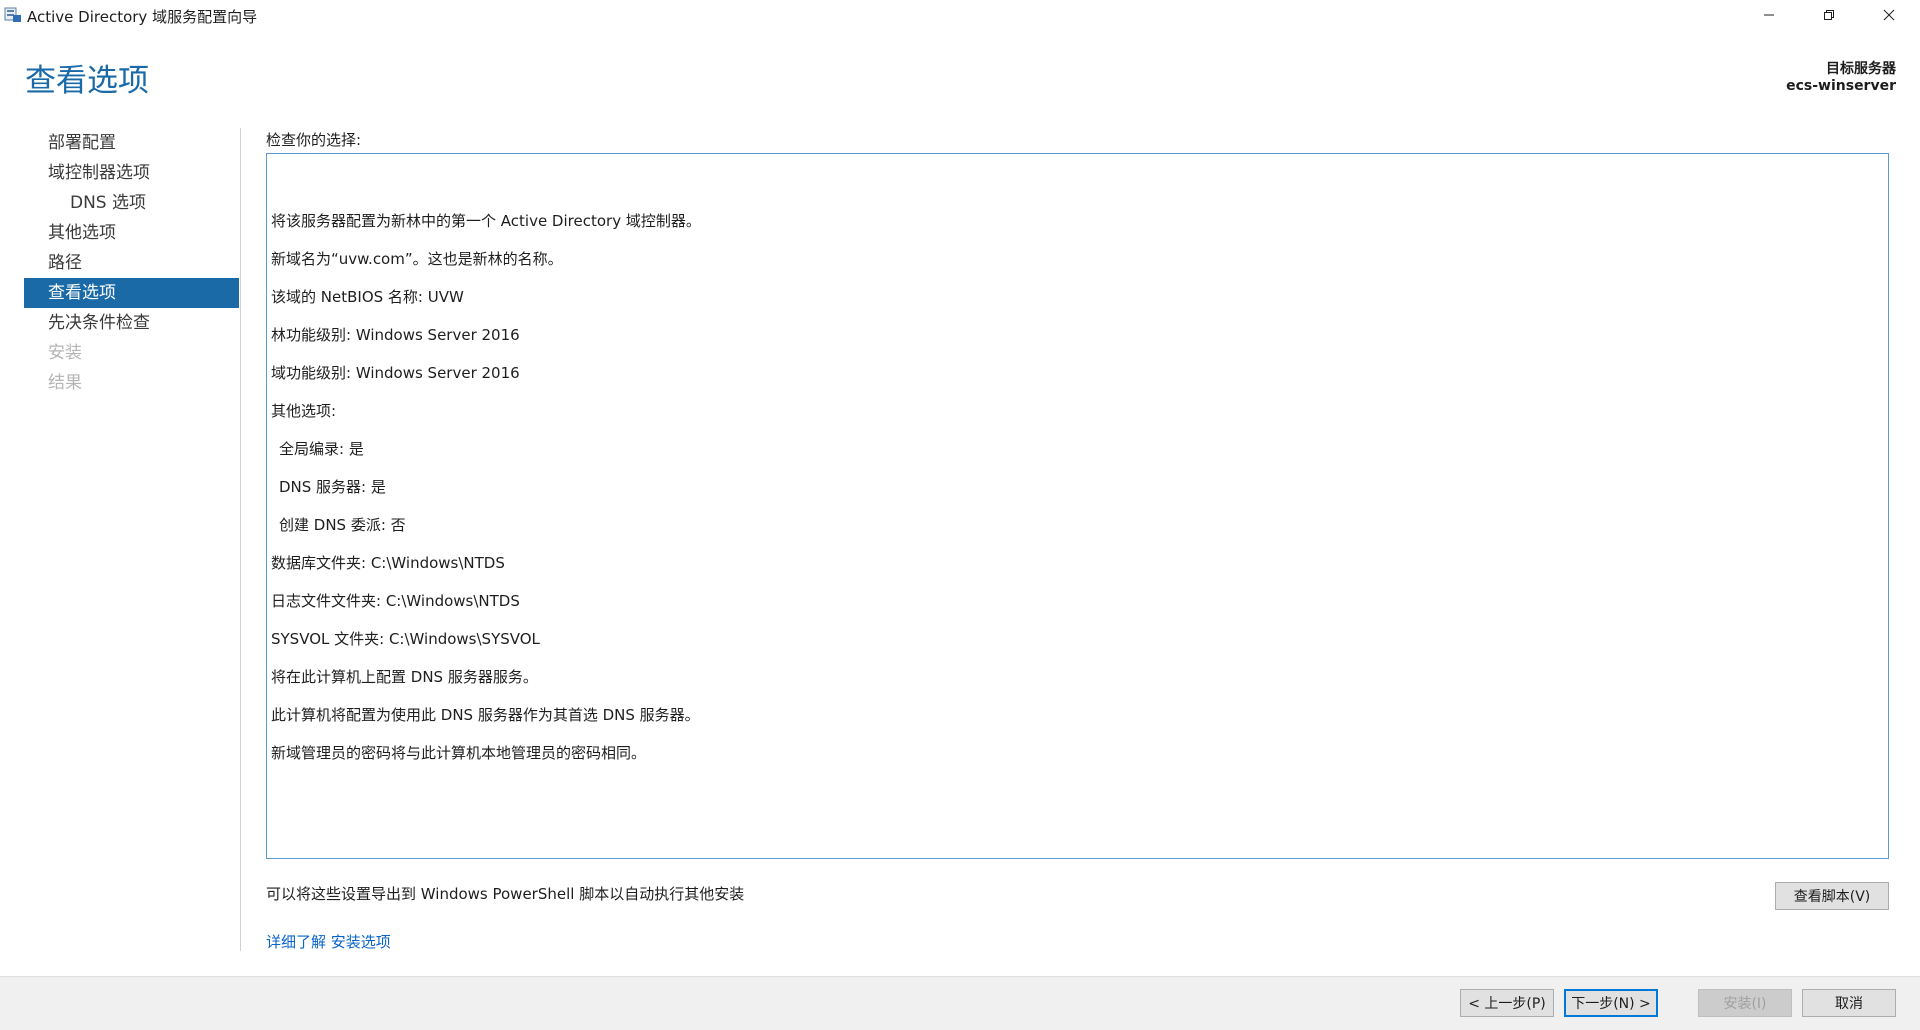 Image resolution: width=1920 pixels, height=1030 pixels. I want to click on page-title: 查看选项, so click(87, 81).